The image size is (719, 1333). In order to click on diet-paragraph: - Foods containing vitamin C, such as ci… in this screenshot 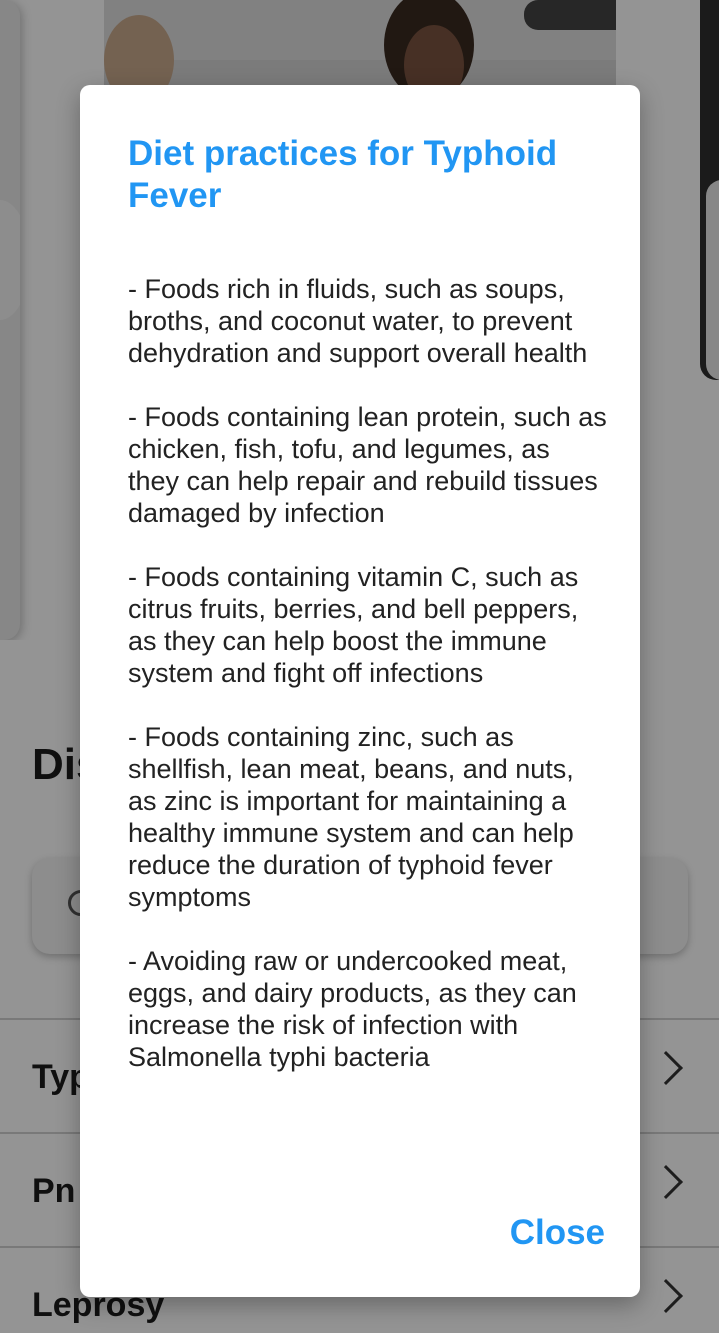, I will do `click(353, 625)`.